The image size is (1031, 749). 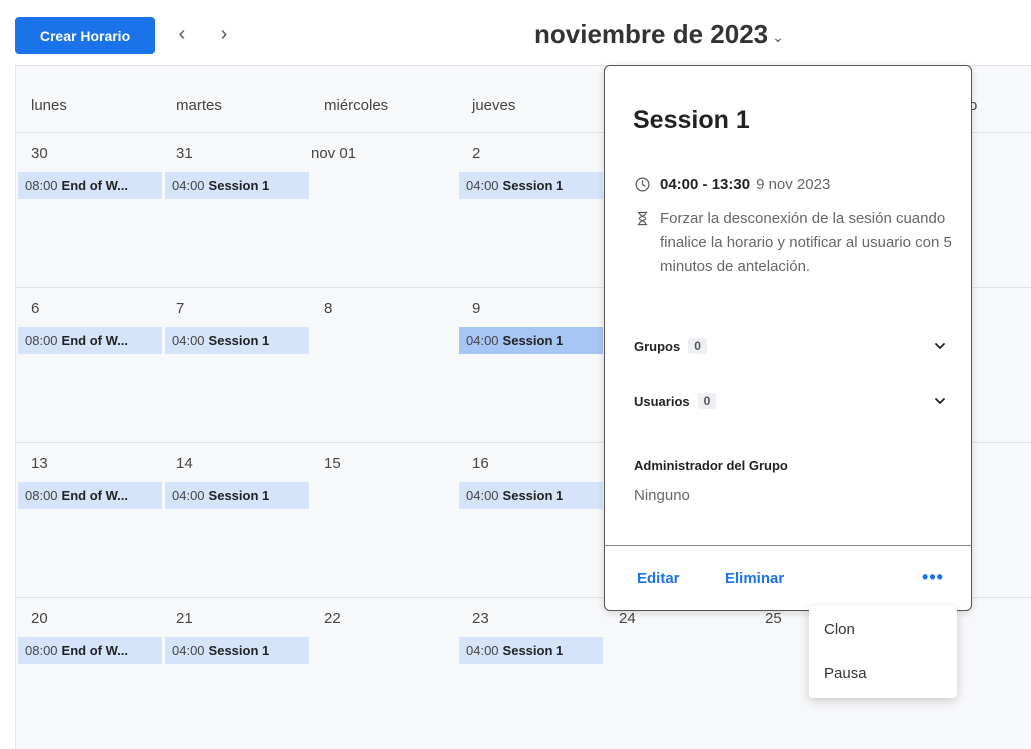 What do you see at coordinates (657, 346) in the screenshot?
I see `groups-label: Grupos` at bounding box center [657, 346].